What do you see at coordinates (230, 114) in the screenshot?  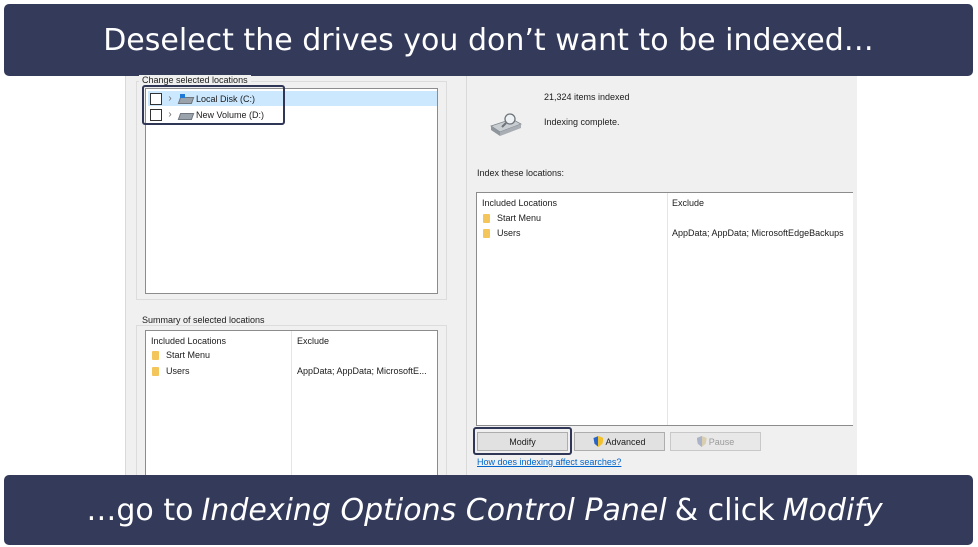 I see `drive-d-label: New Volume (D:)` at bounding box center [230, 114].